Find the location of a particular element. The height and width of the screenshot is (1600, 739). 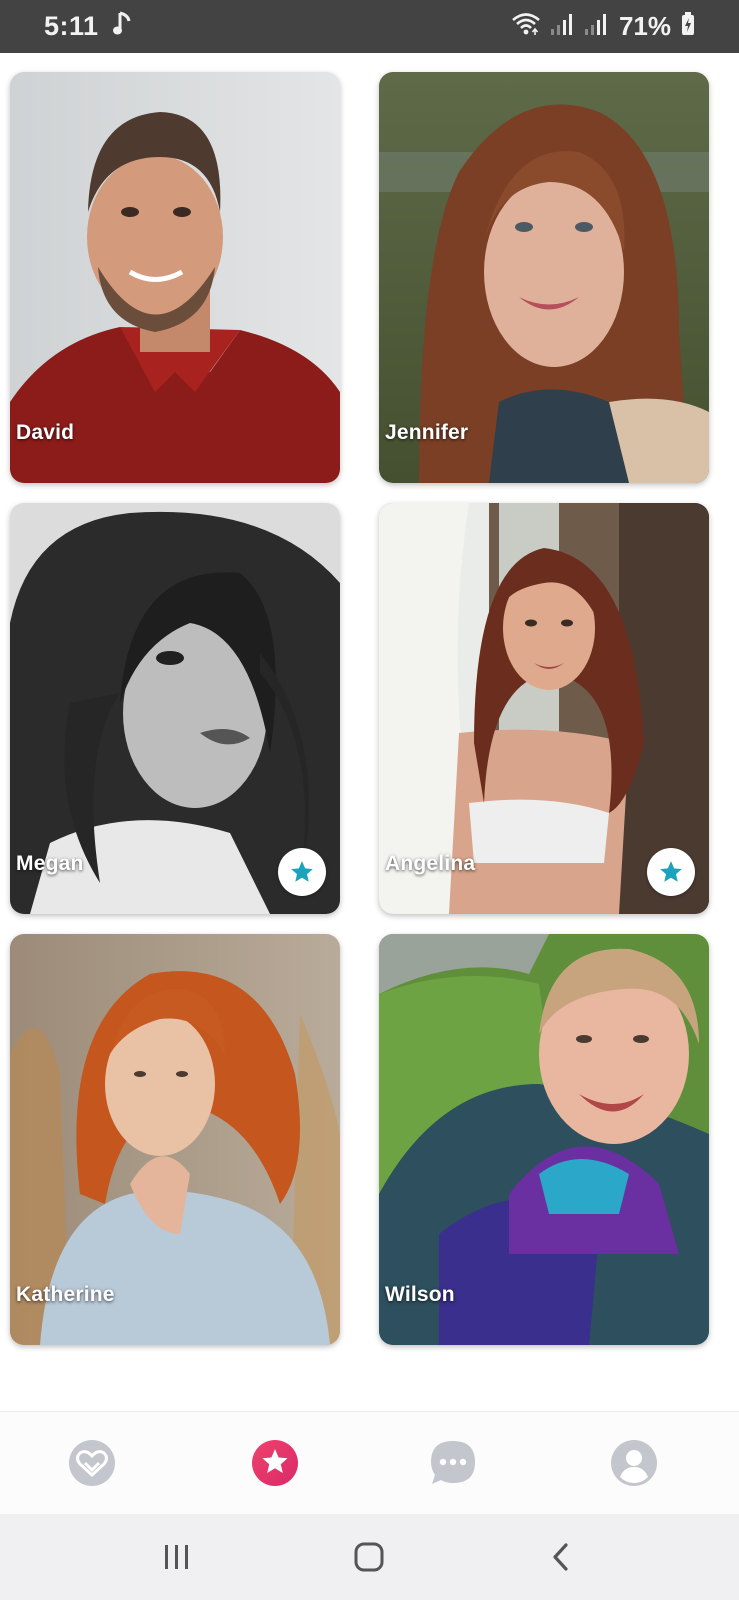

nav-profile is located at coordinates (634, 1463).